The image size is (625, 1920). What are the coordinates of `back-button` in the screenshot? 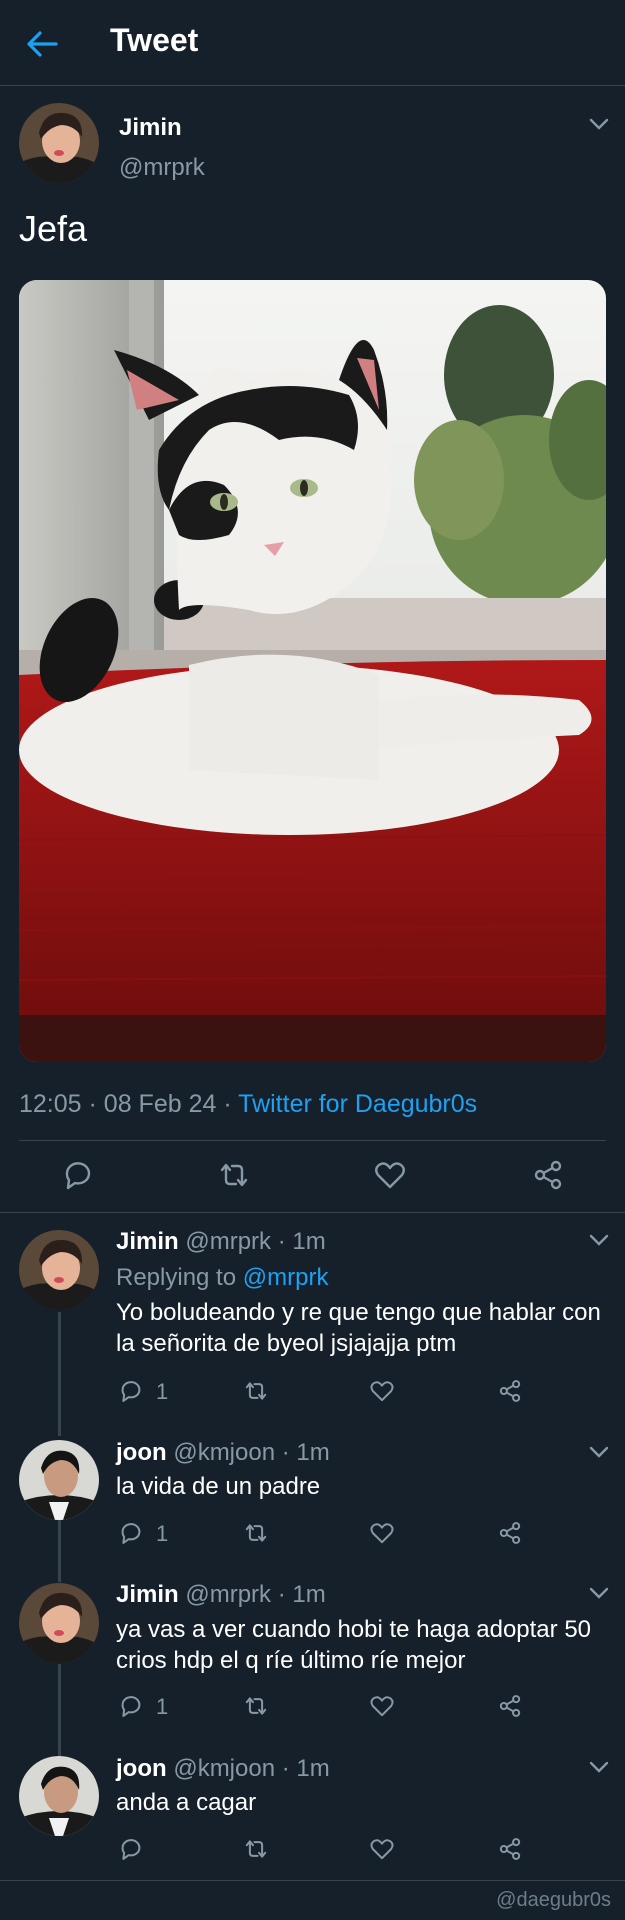 It's located at (42, 44).